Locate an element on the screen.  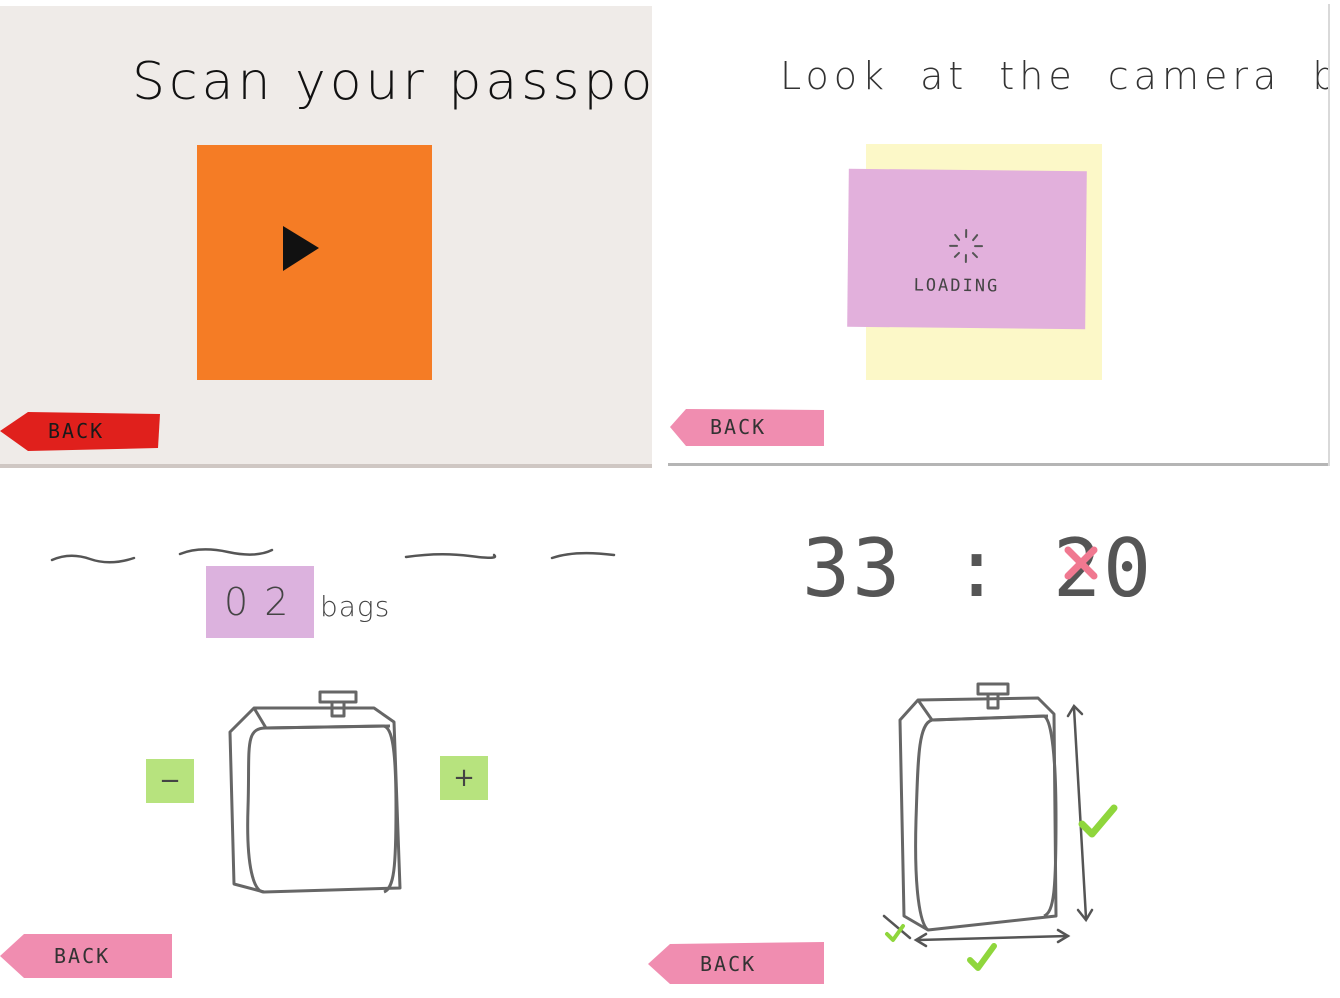
suitcase-icon is located at coordinates (315, 792).